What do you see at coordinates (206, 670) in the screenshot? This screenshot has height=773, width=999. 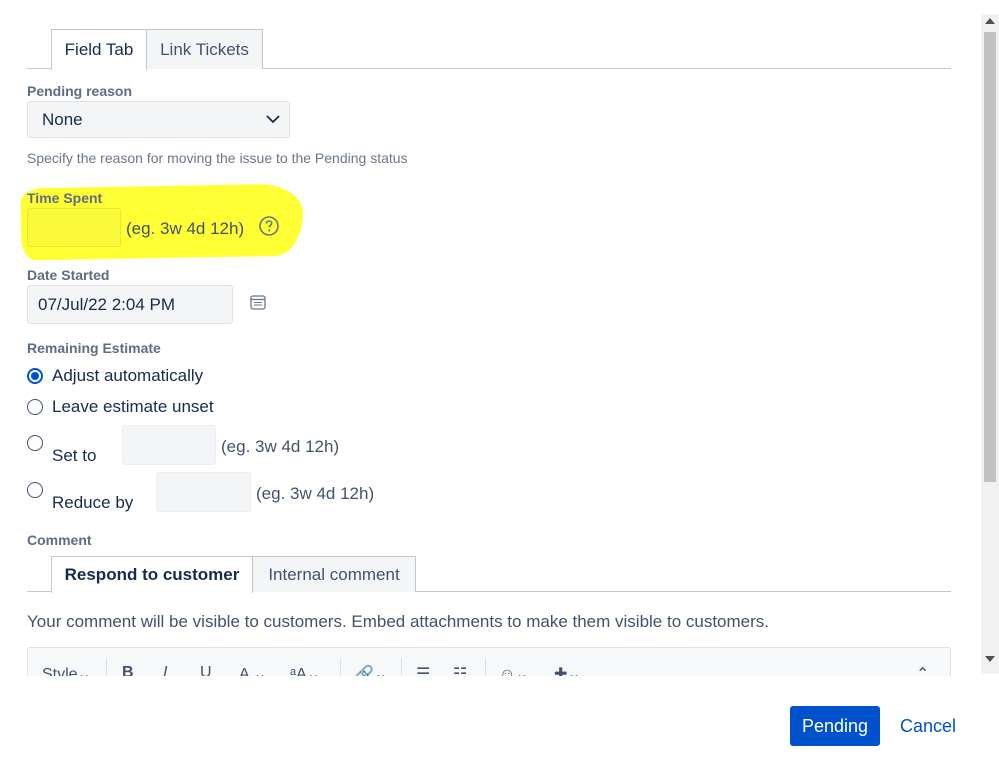 I see `underline-button: U` at bounding box center [206, 670].